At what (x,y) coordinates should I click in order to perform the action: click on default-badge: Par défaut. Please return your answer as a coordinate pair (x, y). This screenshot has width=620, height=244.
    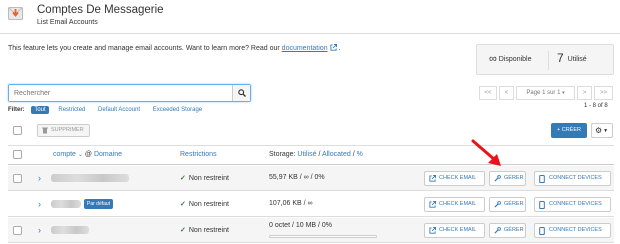
    Looking at the image, I should click on (99, 204).